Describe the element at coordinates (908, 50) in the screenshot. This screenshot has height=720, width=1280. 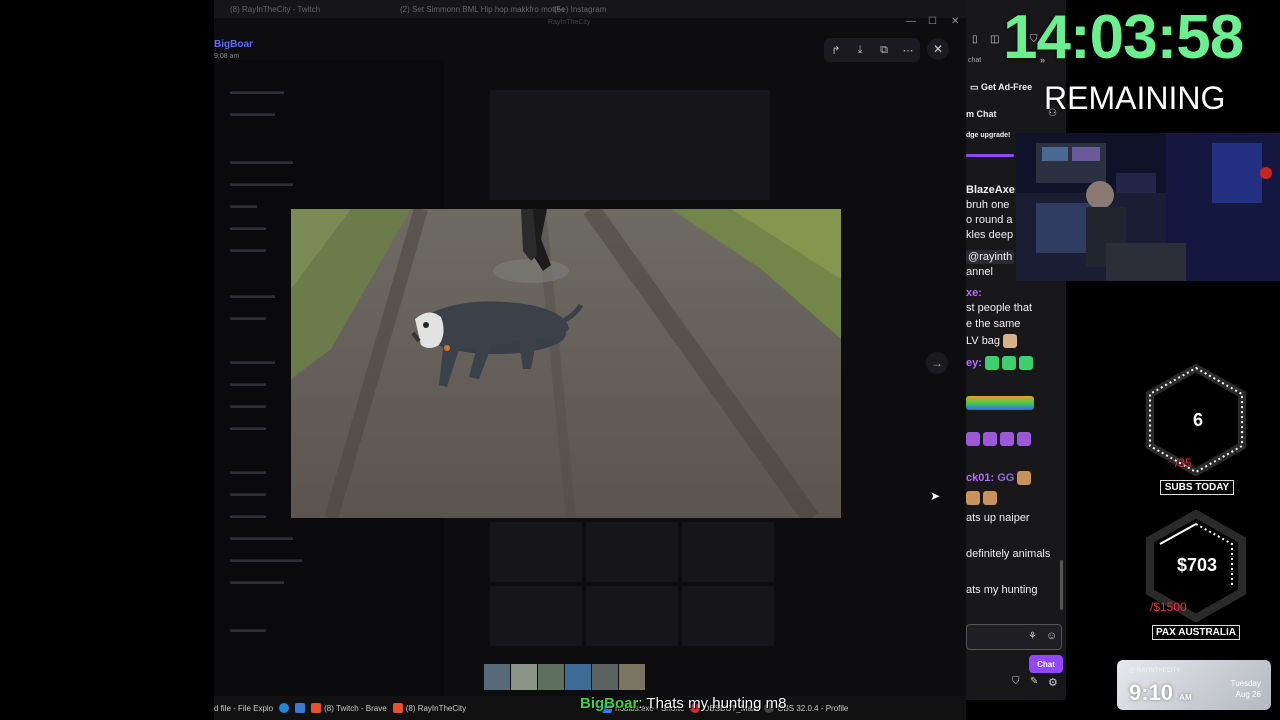
I see `more-icon: ⋯` at that location.